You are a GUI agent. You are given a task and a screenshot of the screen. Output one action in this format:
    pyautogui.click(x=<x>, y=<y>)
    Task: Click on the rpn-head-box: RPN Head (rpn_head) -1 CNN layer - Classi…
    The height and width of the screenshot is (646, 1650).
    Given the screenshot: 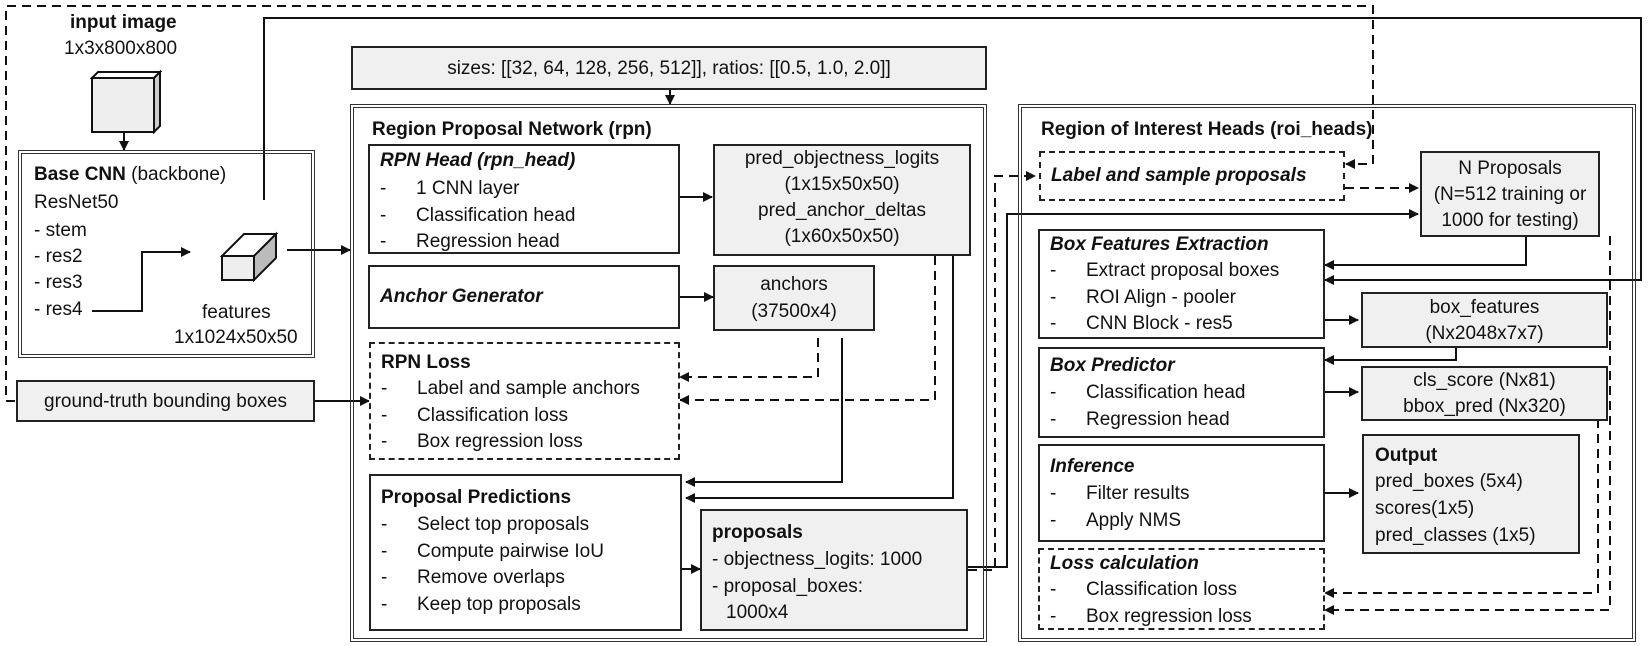 What is the action you would take?
    pyautogui.click(x=524, y=199)
    